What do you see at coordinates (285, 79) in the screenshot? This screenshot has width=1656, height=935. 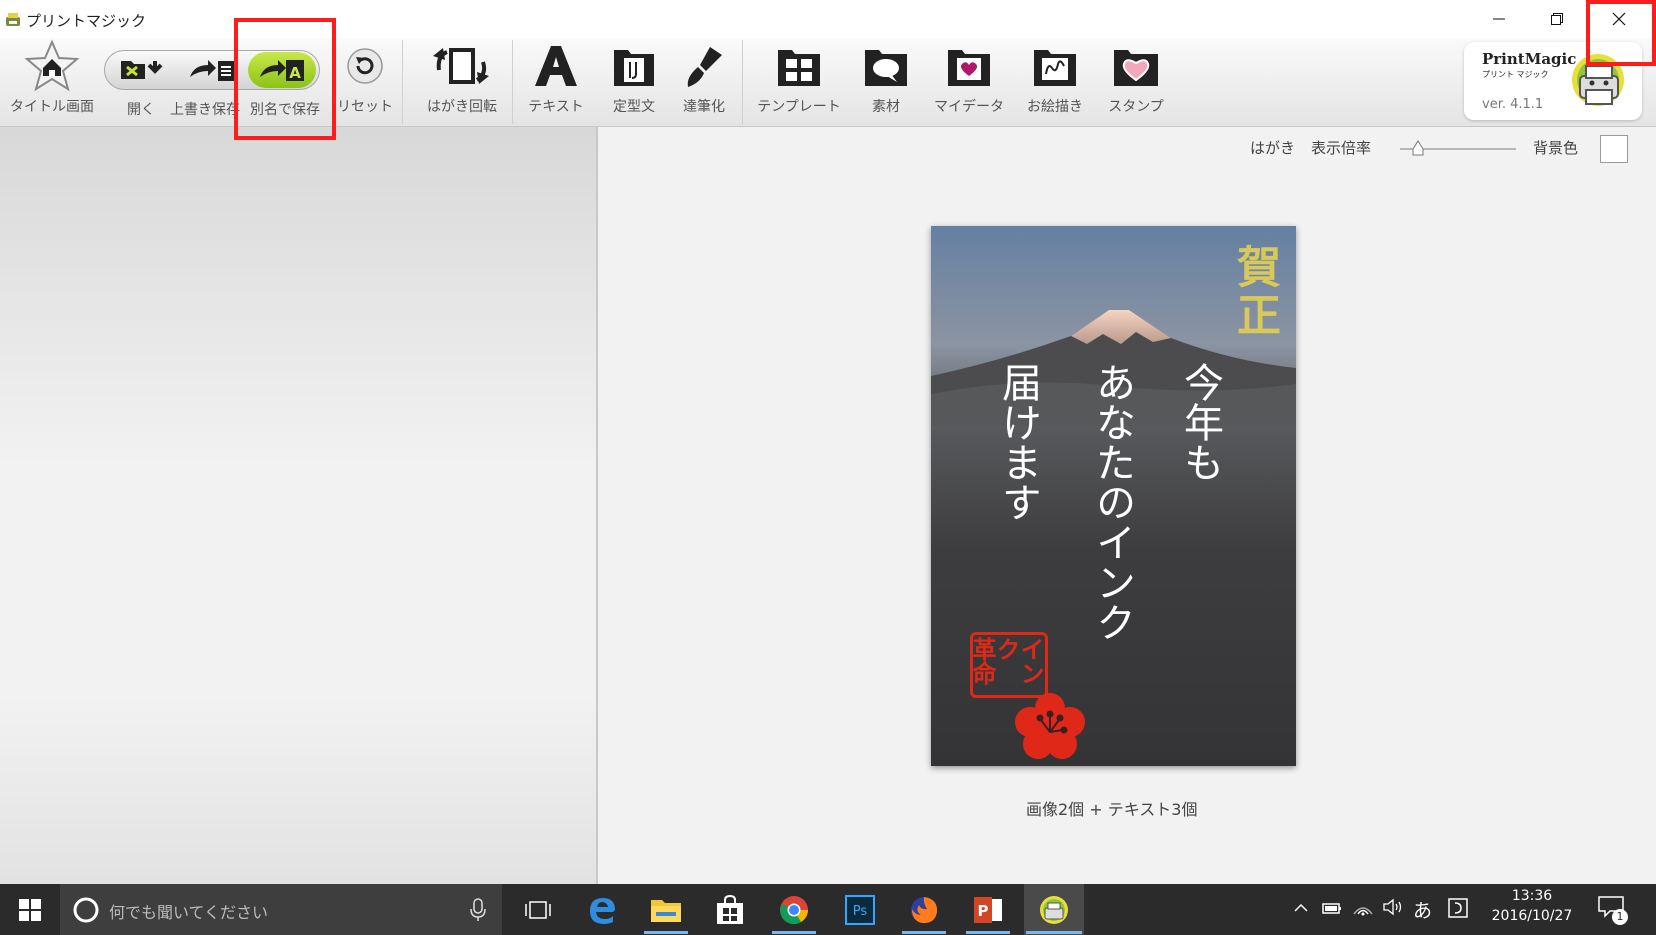 I see `save-as-highlight-box` at bounding box center [285, 79].